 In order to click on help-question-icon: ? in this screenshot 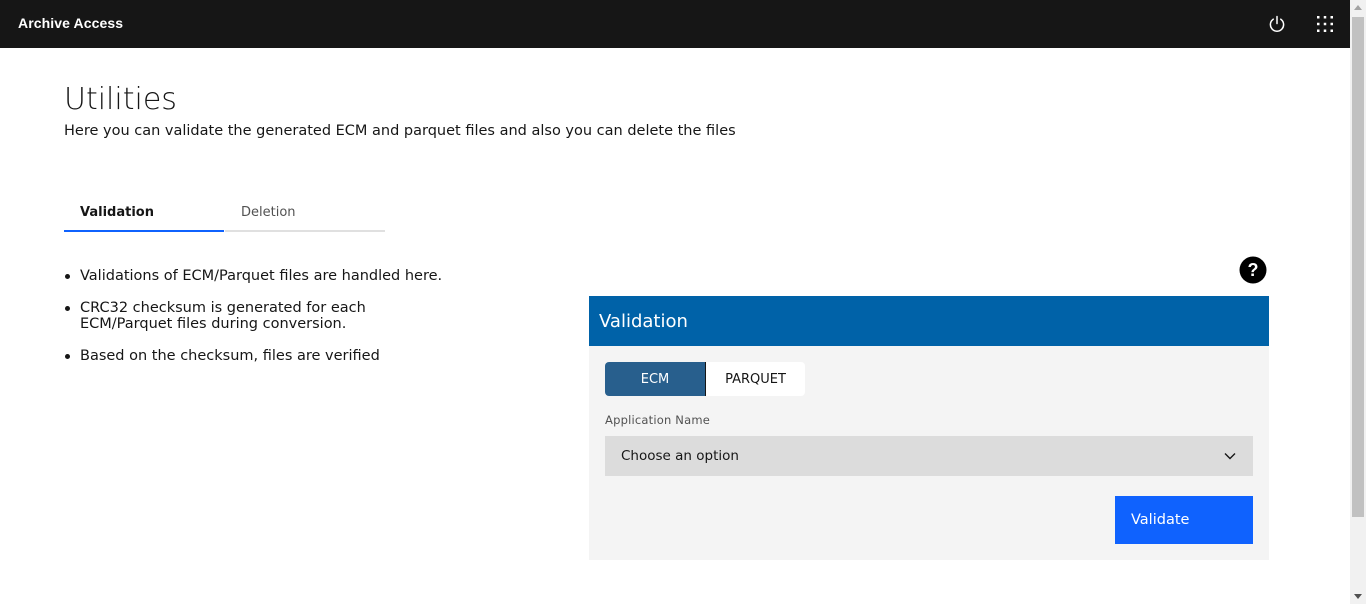, I will do `click(1253, 270)`.